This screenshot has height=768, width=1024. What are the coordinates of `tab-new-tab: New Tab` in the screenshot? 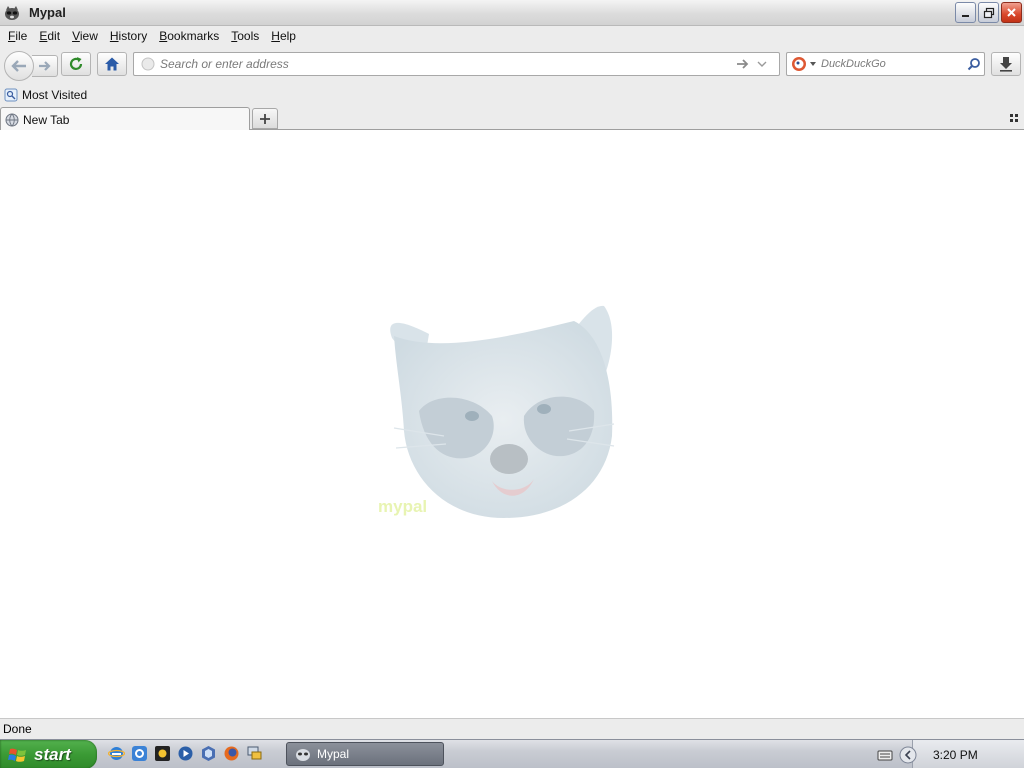 It's located at (125, 119).